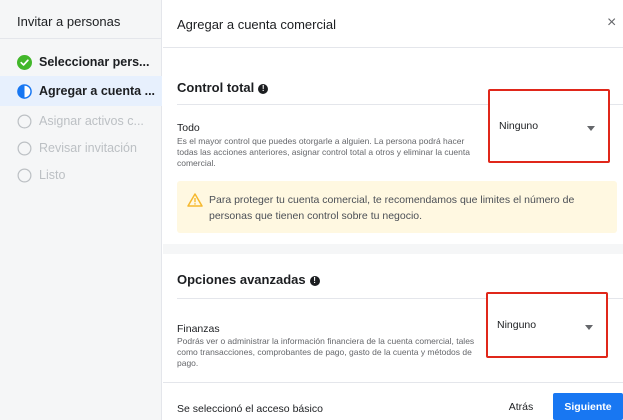  Describe the element at coordinates (393, 24) in the screenshot. I see `dialog-header: Agregar a cuenta comercial ×` at that location.